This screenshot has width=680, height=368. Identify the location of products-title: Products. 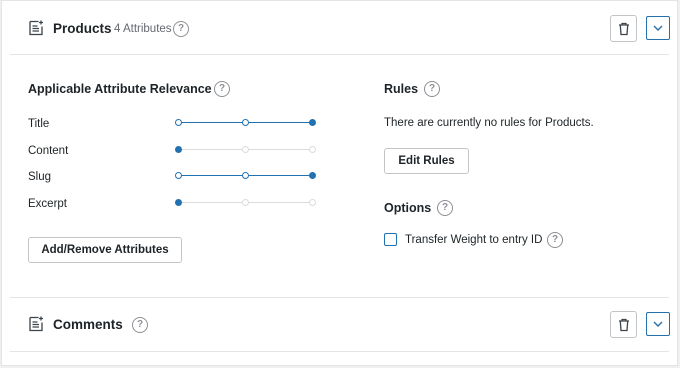
(82, 28).